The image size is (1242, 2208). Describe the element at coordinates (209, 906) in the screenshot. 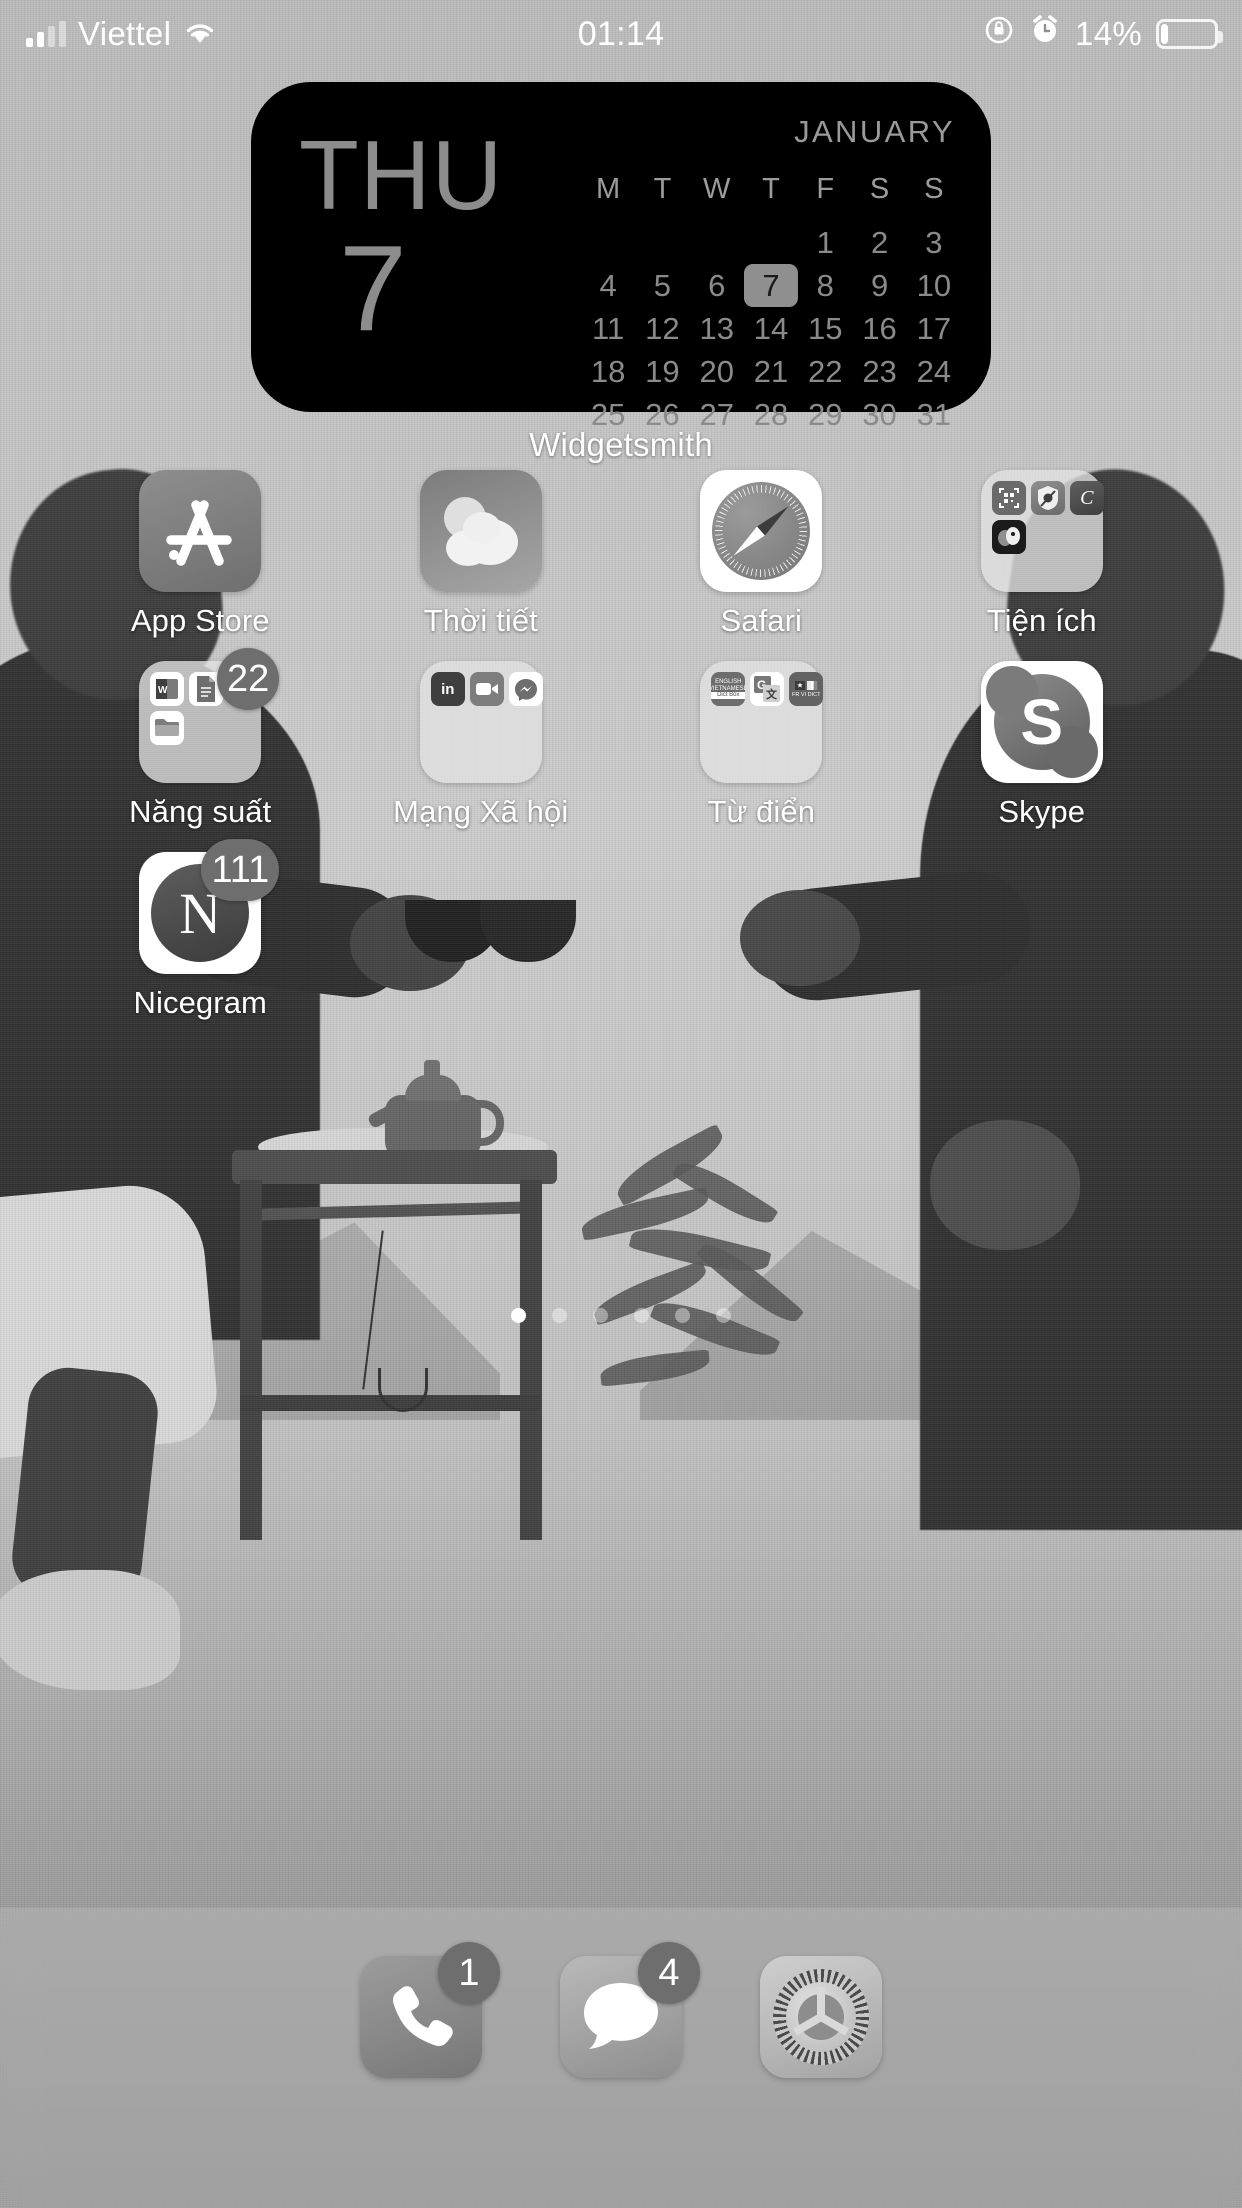

I see `nicegram-icon-box: 111 N` at that location.